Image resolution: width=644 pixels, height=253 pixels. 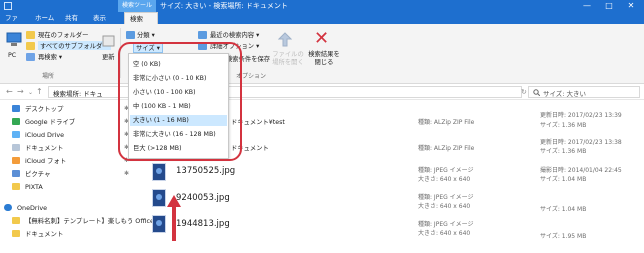 What do you see at coordinates (563, 236) in the screenshot?
I see `file-size: サイズ: 1.95 MB` at bounding box center [563, 236].